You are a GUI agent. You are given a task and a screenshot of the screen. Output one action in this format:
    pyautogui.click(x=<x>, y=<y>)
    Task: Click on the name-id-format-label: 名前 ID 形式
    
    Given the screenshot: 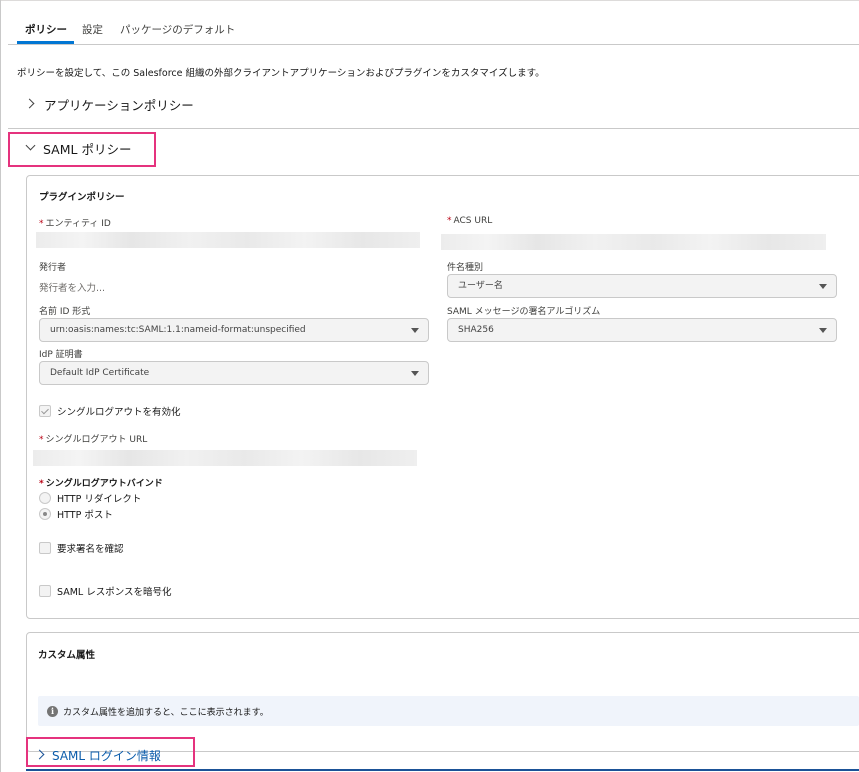 What is the action you would take?
    pyautogui.click(x=65, y=312)
    